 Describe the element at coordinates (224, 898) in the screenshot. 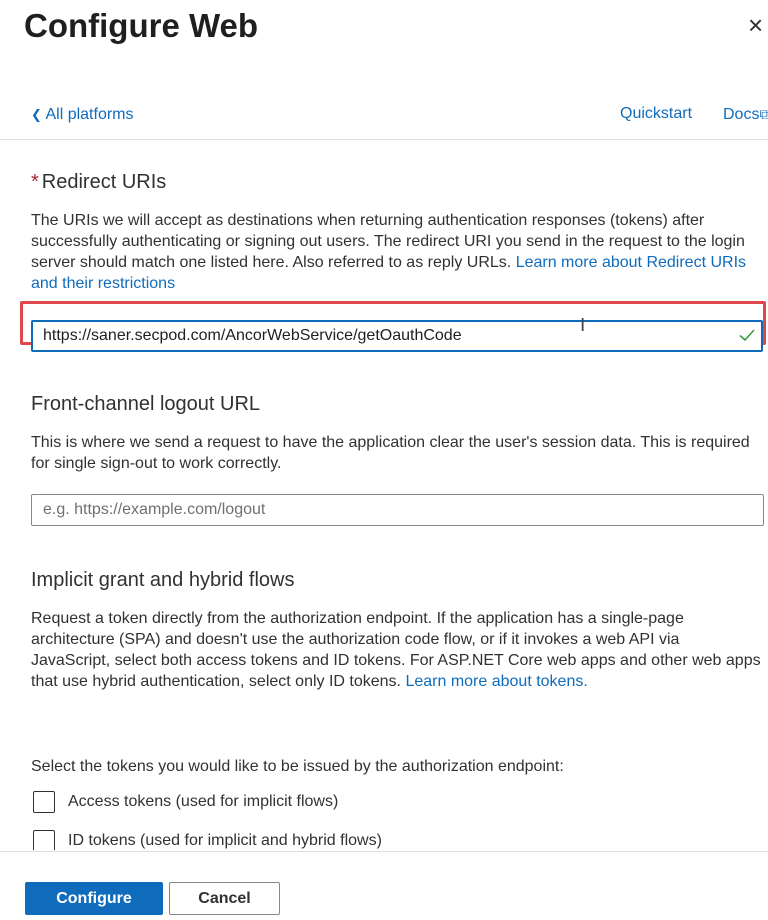

I see `cancel-button: Cancel` at that location.